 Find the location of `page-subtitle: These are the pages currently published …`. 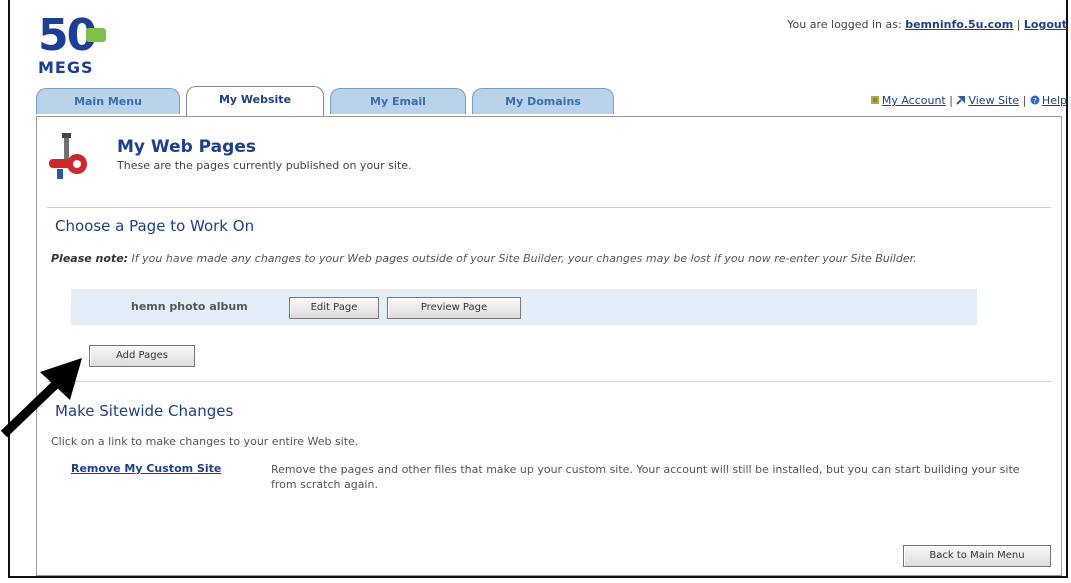

page-subtitle: These are the pages currently published … is located at coordinates (264, 165).